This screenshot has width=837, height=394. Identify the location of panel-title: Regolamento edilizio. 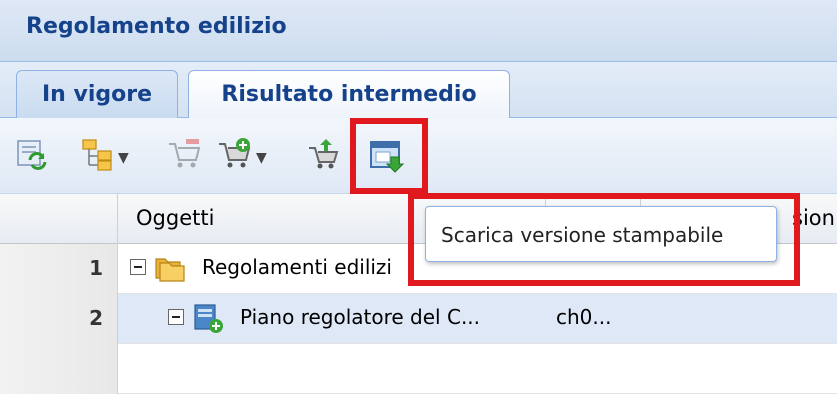
(156, 26).